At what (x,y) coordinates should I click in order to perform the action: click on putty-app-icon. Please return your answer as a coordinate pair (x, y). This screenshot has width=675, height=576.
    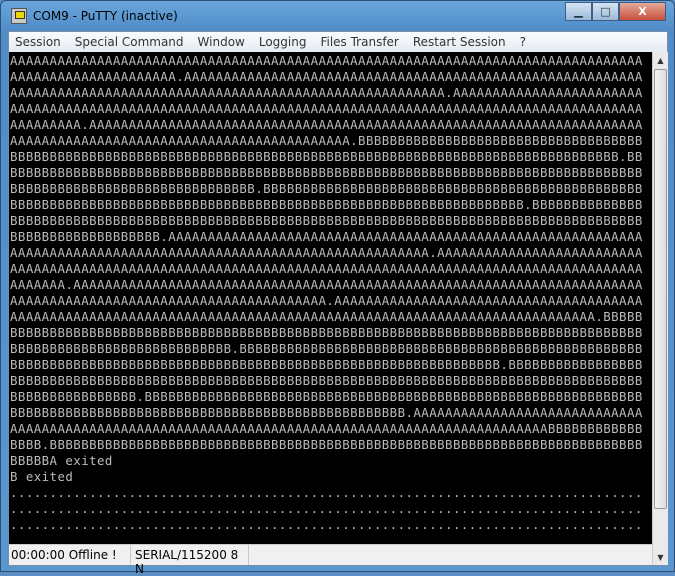
    Looking at the image, I should click on (19, 16).